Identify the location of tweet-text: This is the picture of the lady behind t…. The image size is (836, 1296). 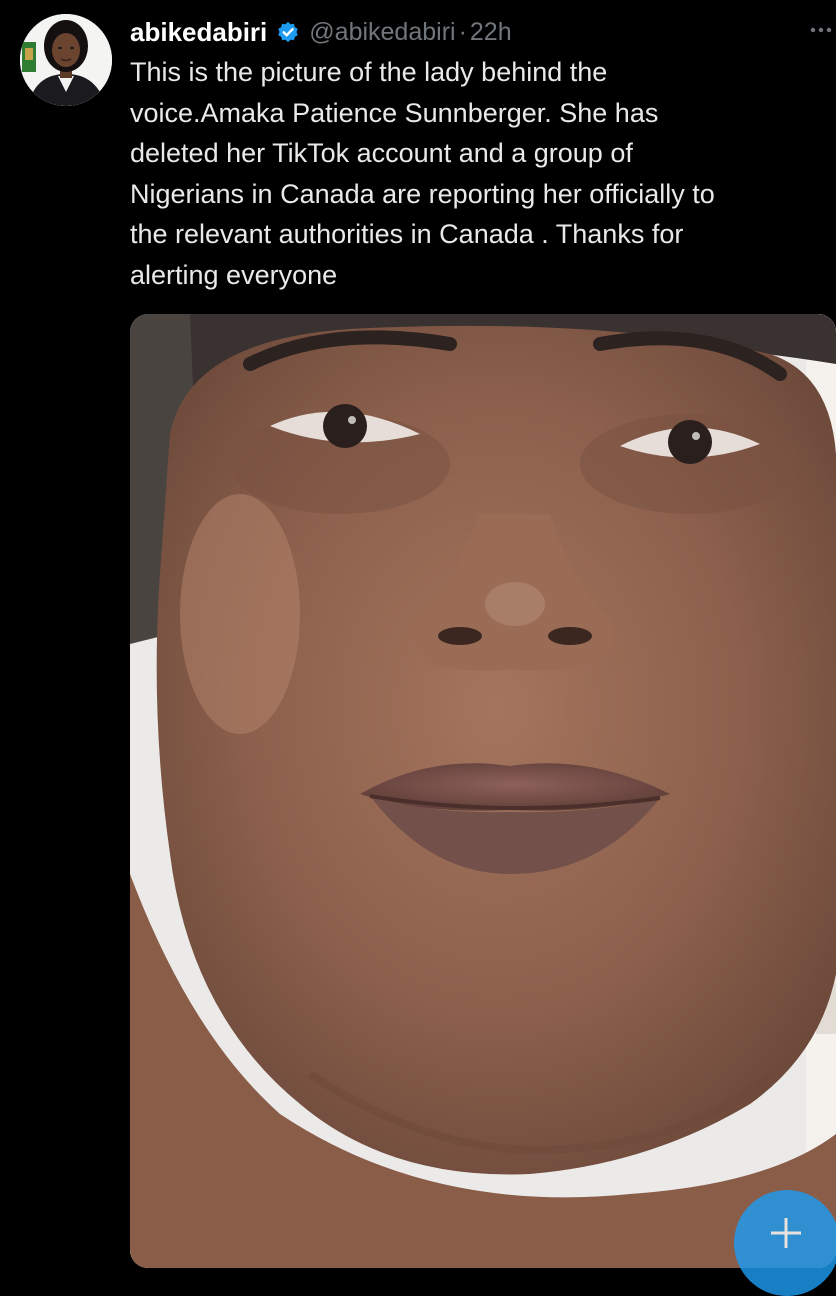
(422, 173).